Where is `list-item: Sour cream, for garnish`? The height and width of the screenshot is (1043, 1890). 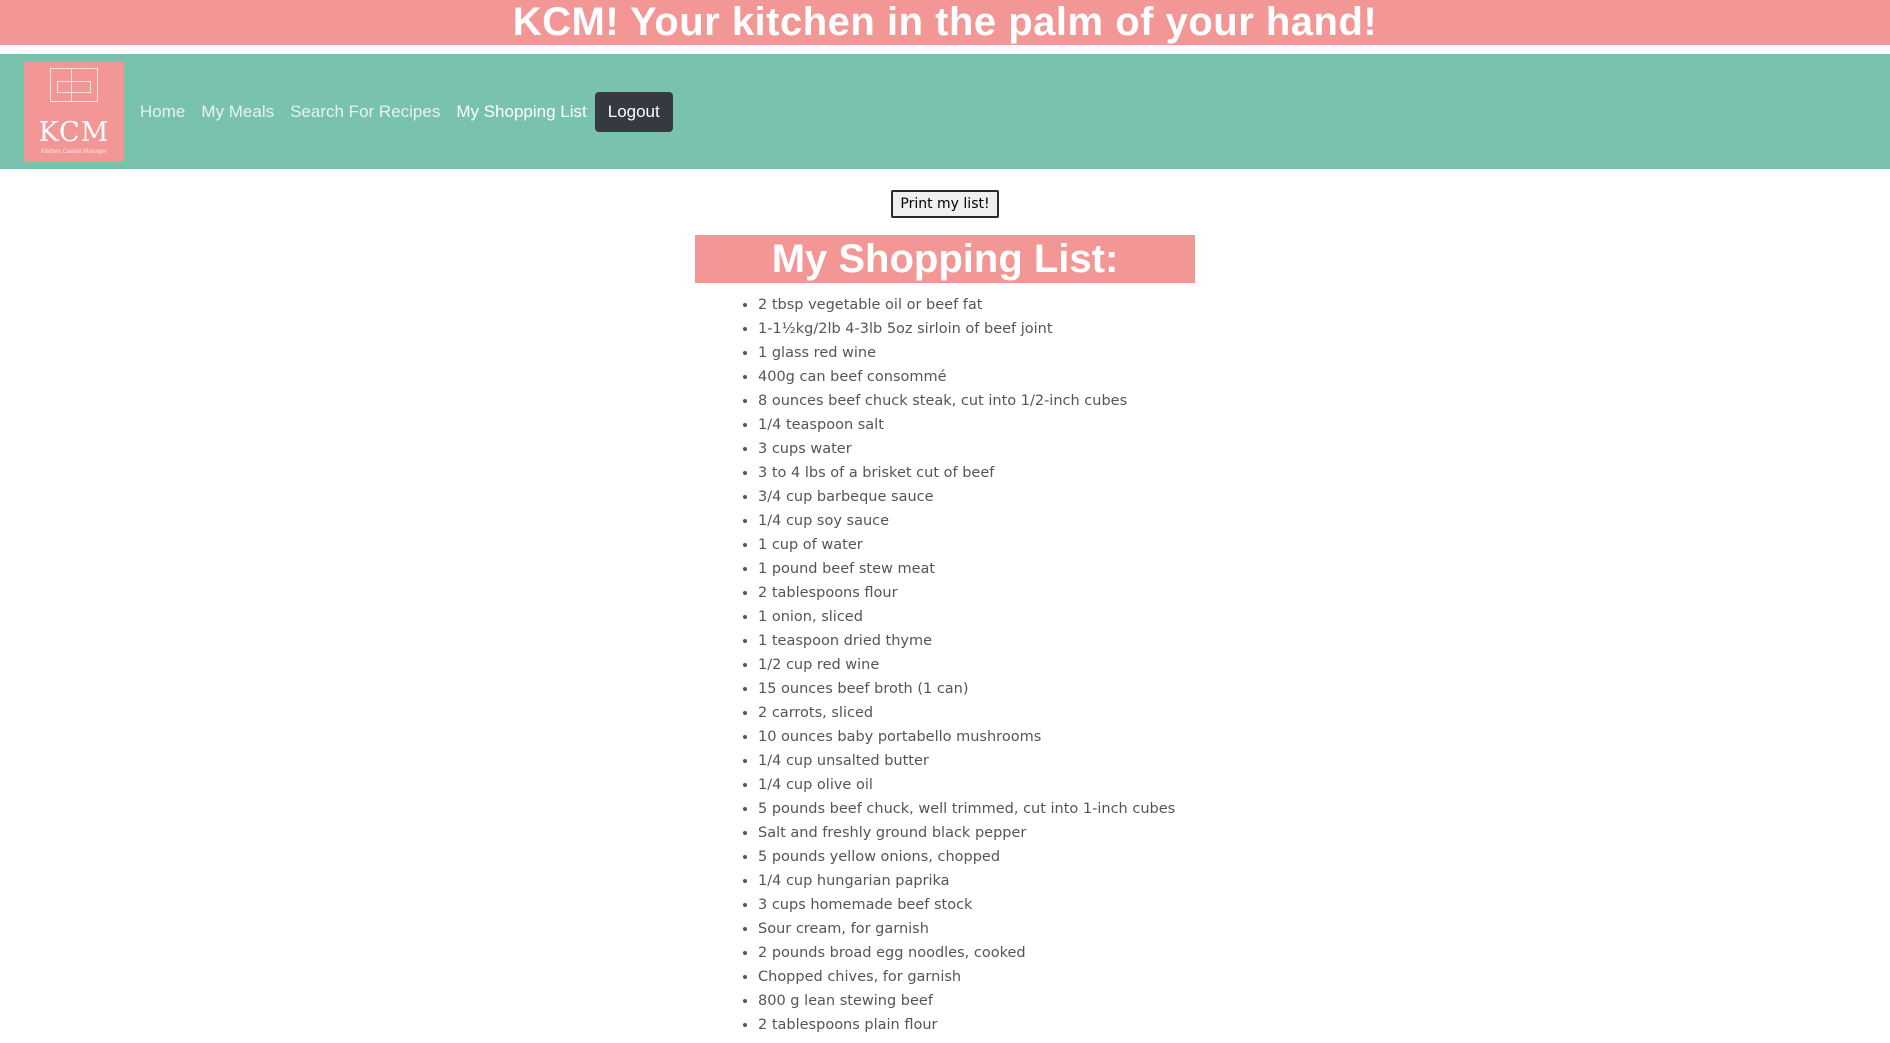 list-item: Sour cream, for garnish is located at coordinates (976, 929).